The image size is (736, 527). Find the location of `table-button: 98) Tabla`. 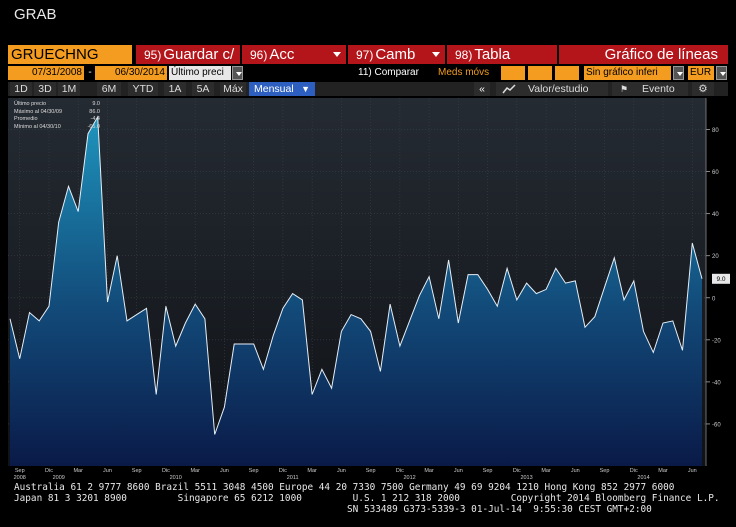

table-button: 98) Tabla is located at coordinates (502, 54).